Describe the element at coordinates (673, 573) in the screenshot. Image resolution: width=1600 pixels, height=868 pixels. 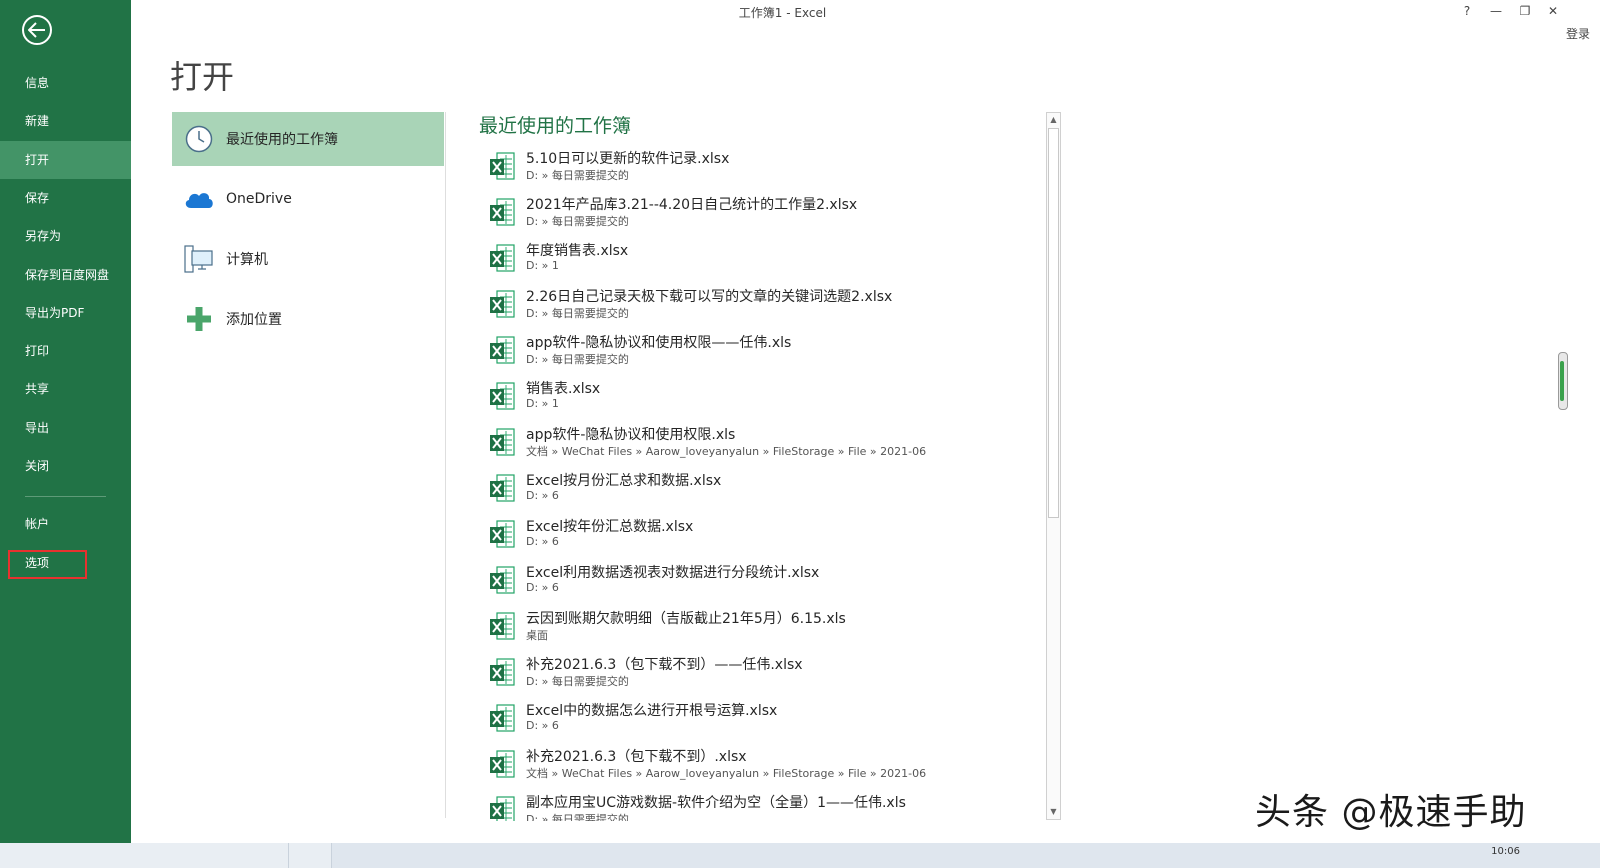
I see `file-name: Excel利用数据透视表对数据进行分段统计.xlsx` at that location.